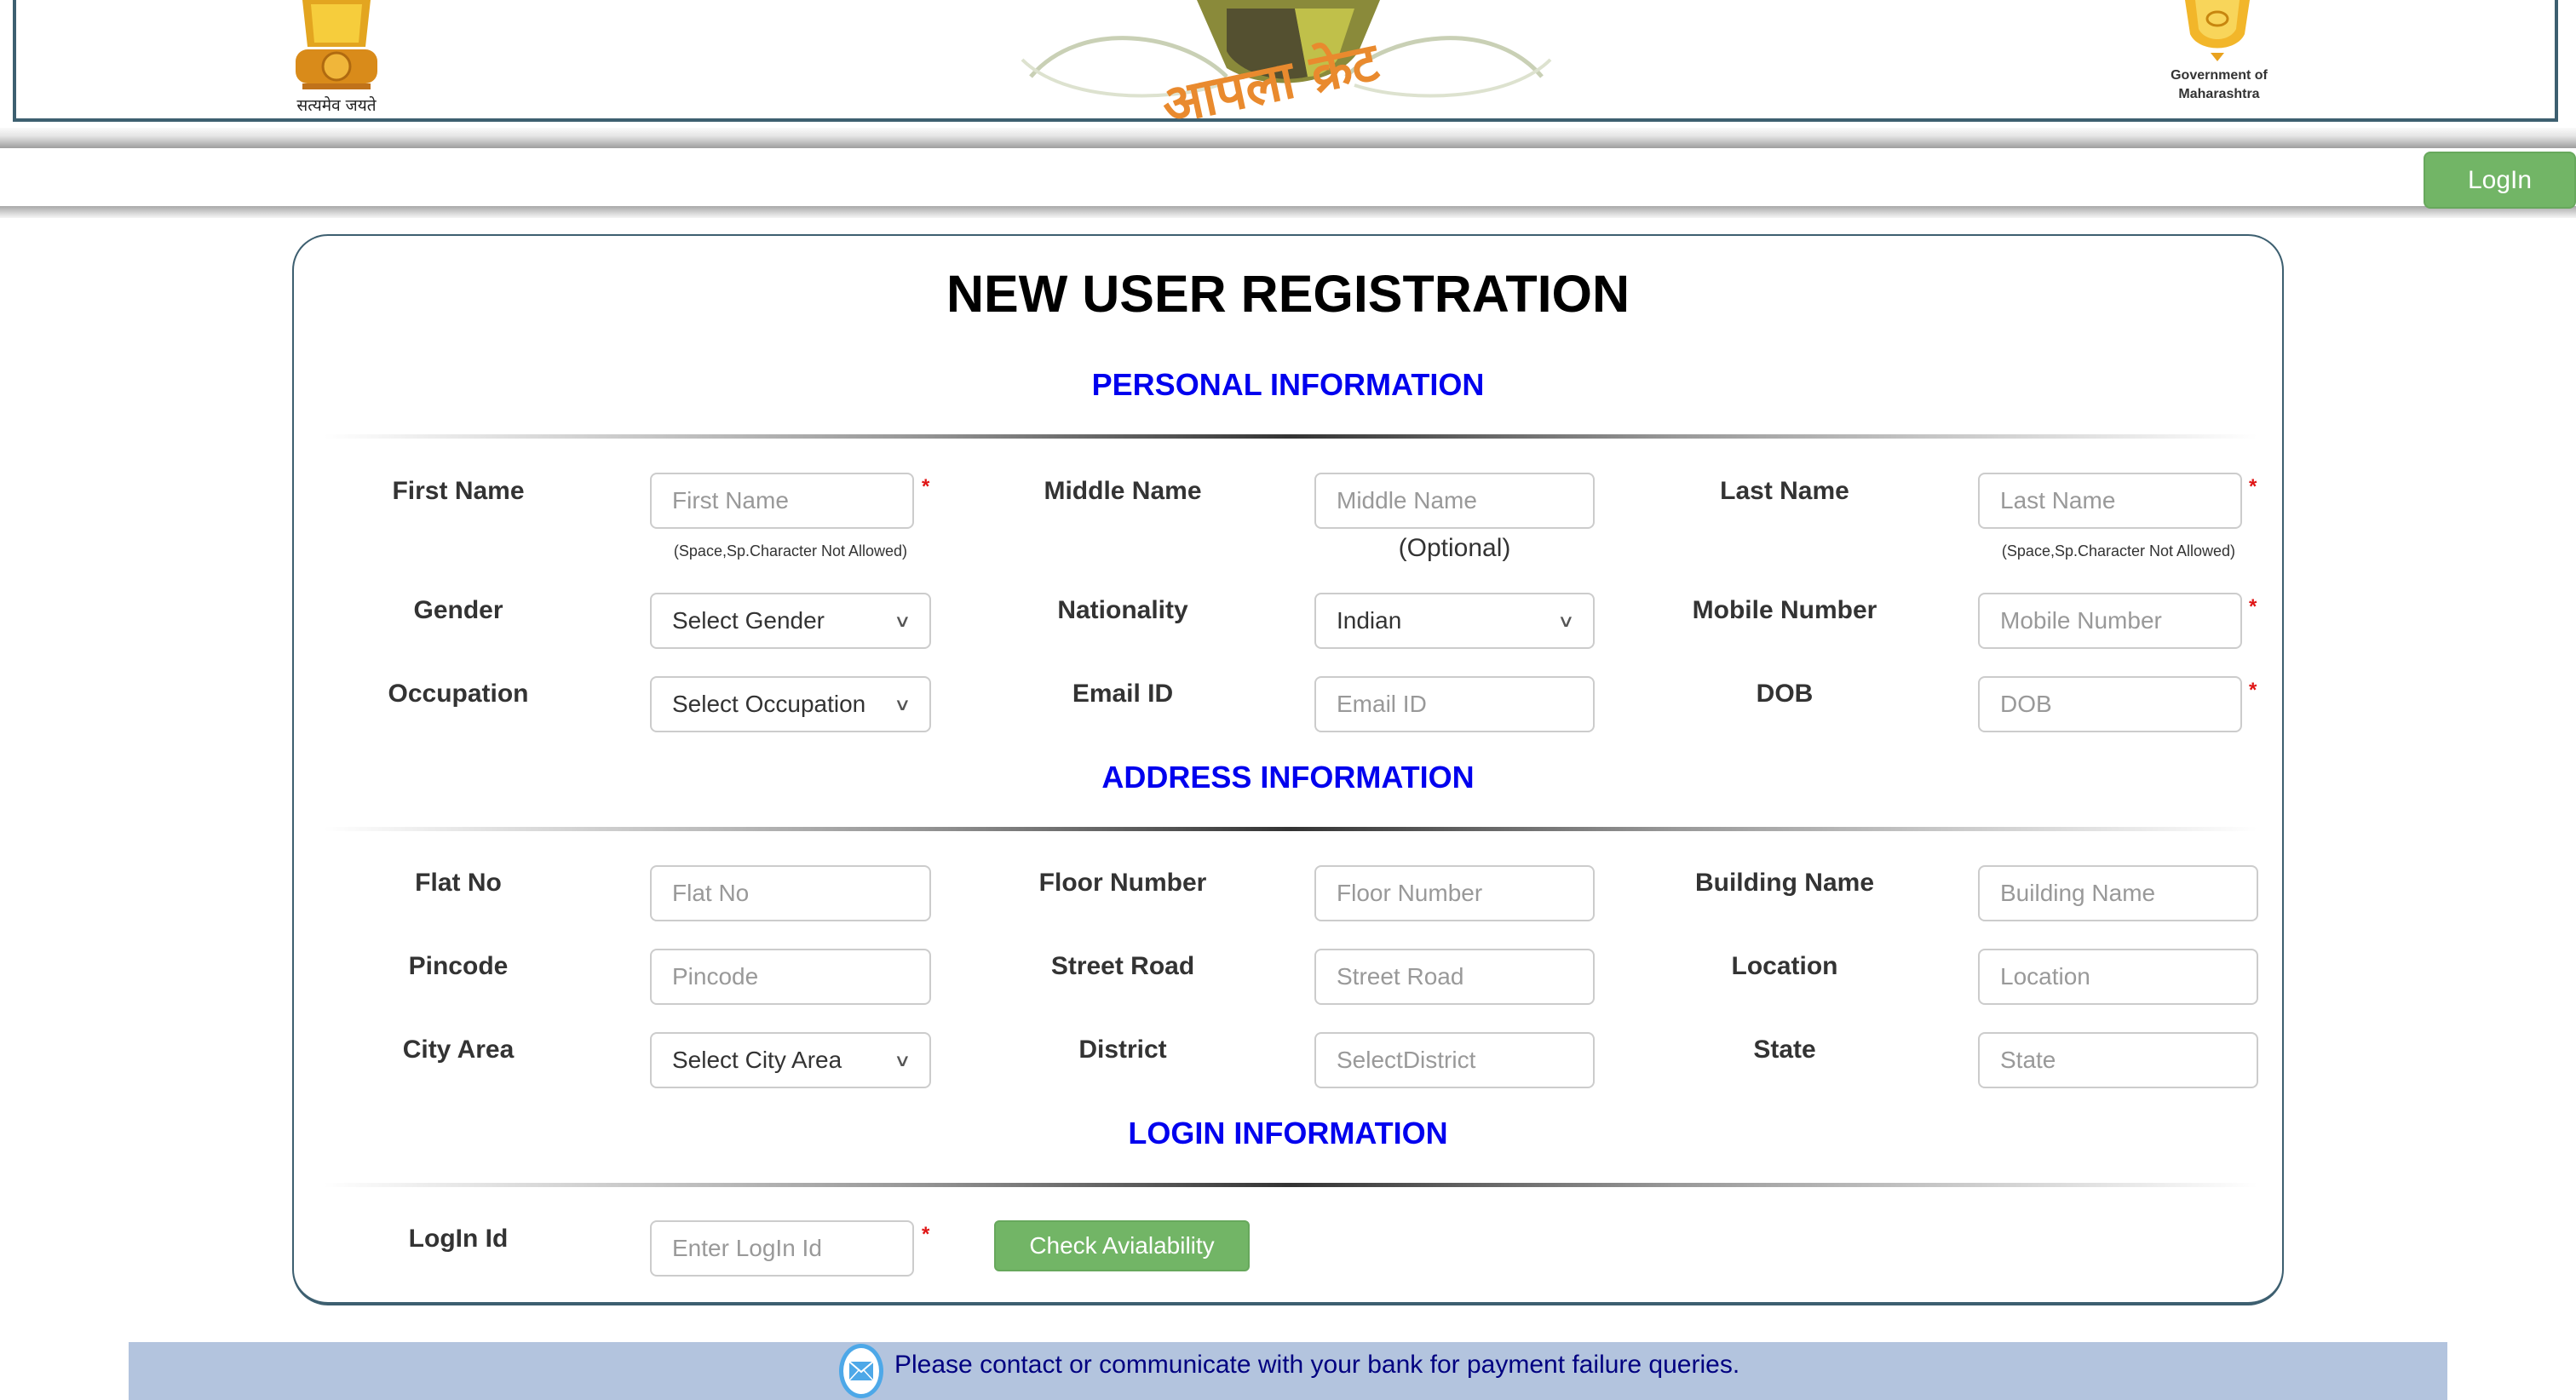 Image resolution: width=2576 pixels, height=1400 pixels. I want to click on last-name-label: Last Name, so click(1784, 491).